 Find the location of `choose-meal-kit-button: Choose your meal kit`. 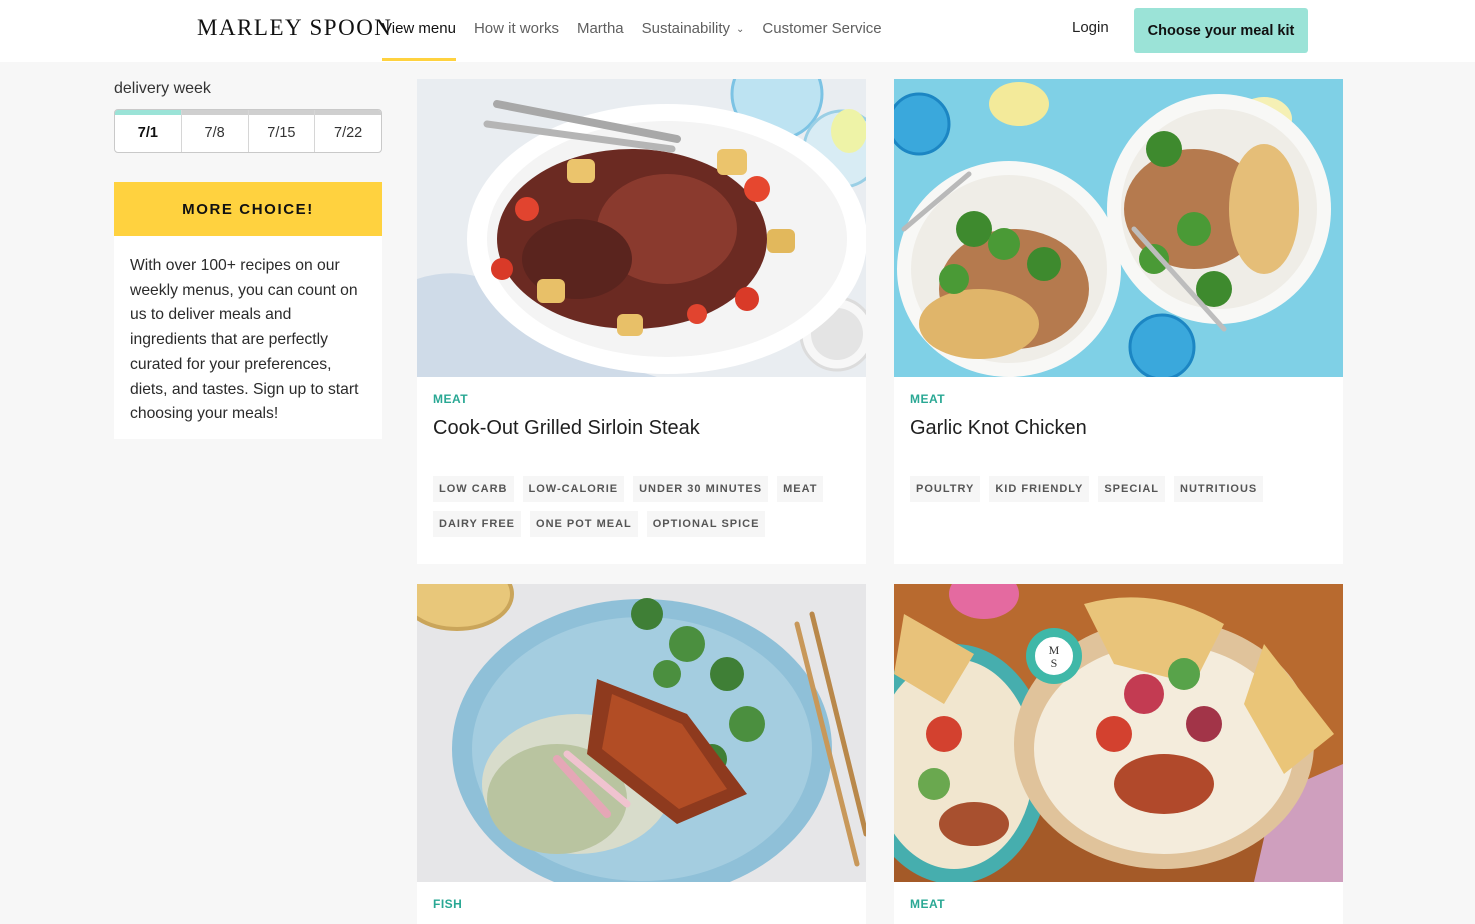

choose-meal-kit-button: Choose your meal kit is located at coordinates (1221, 30).